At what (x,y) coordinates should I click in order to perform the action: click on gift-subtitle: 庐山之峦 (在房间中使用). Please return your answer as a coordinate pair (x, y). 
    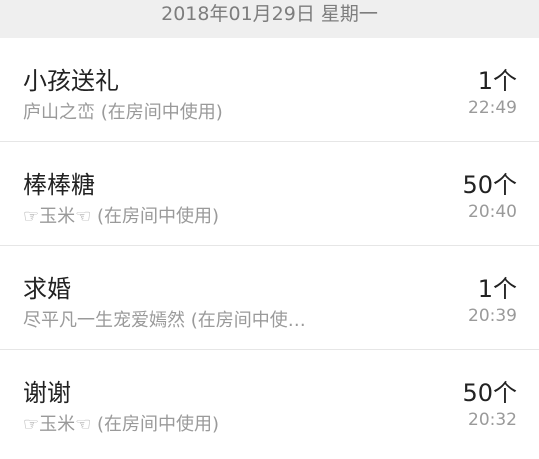
    Looking at the image, I should click on (123, 111).